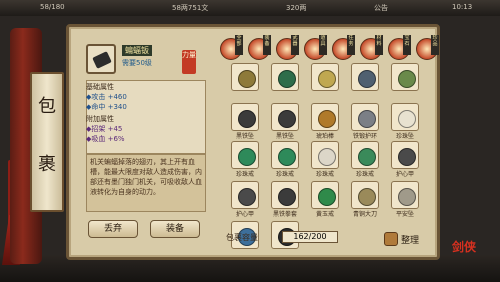  I want to click on tab-weapon: 武器, so click(287, 47).